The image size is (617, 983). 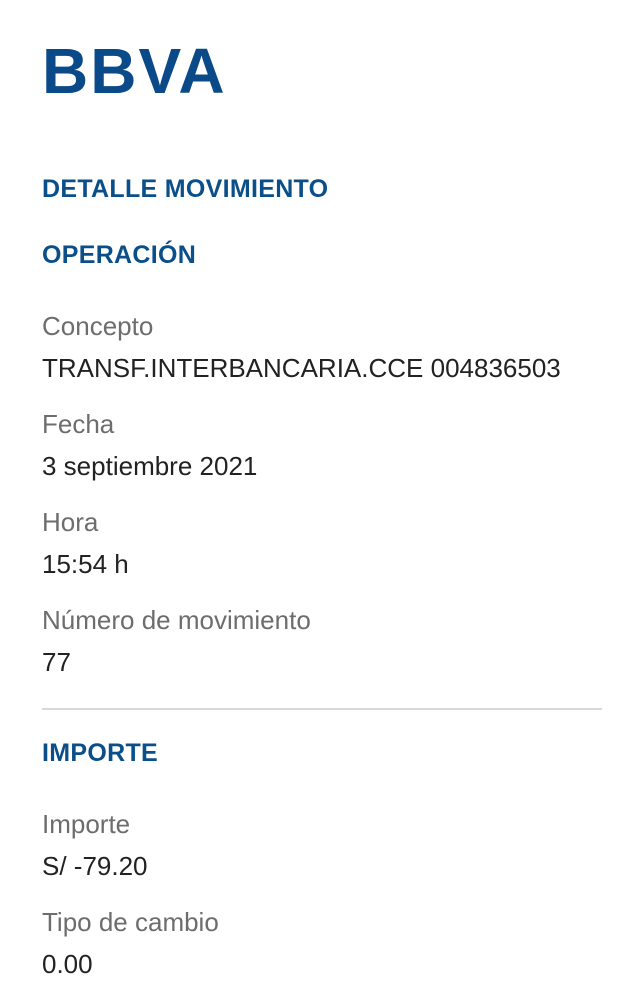 I want to click on exchange-rate-value: 0.00, so click(x=67, y=964).